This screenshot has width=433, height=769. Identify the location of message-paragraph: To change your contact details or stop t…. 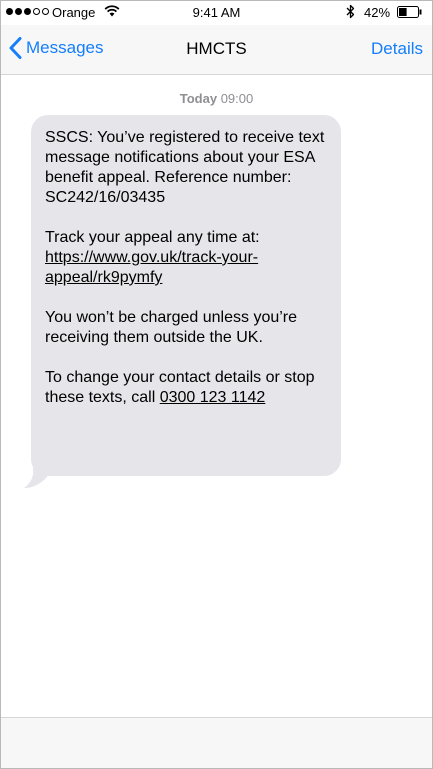
(187, 388).